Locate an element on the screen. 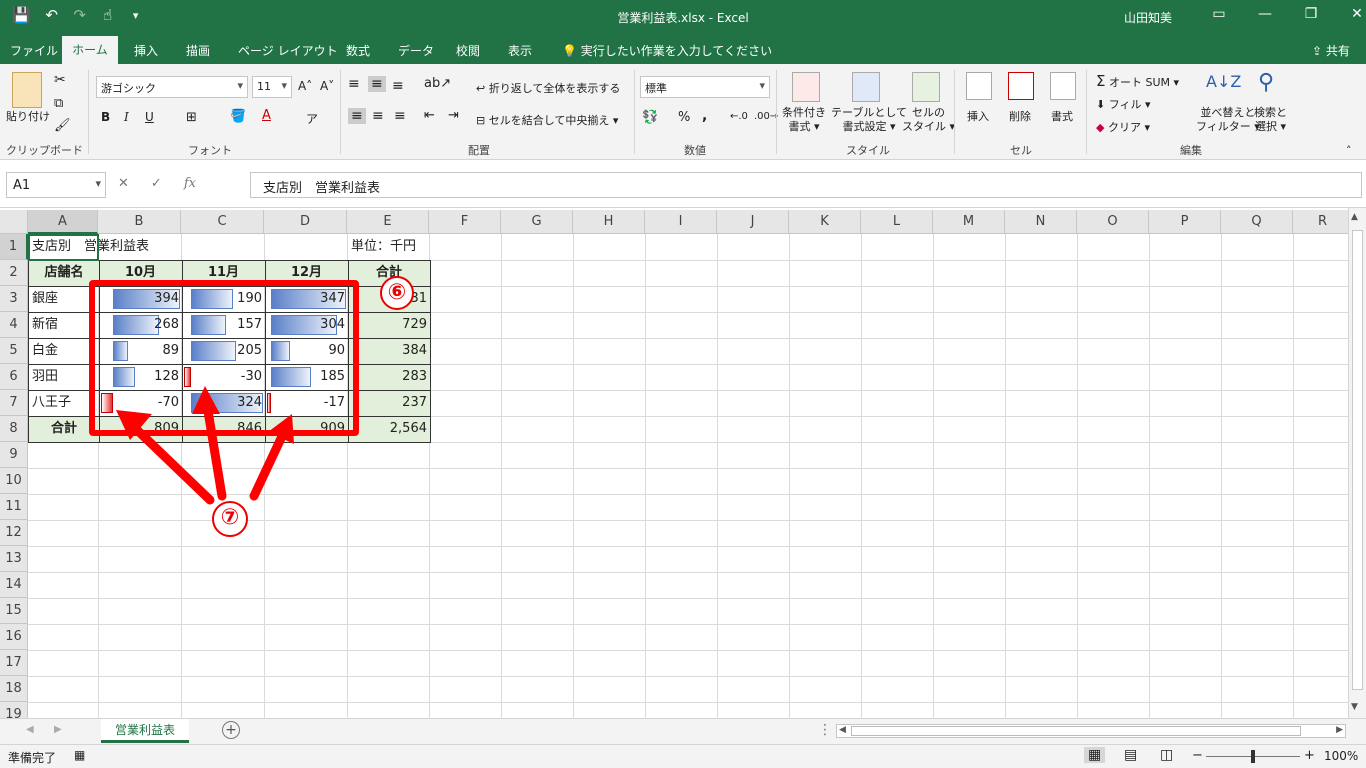 The image size is (1366, 768). select-all-corner is located at coordinates (14, 222).